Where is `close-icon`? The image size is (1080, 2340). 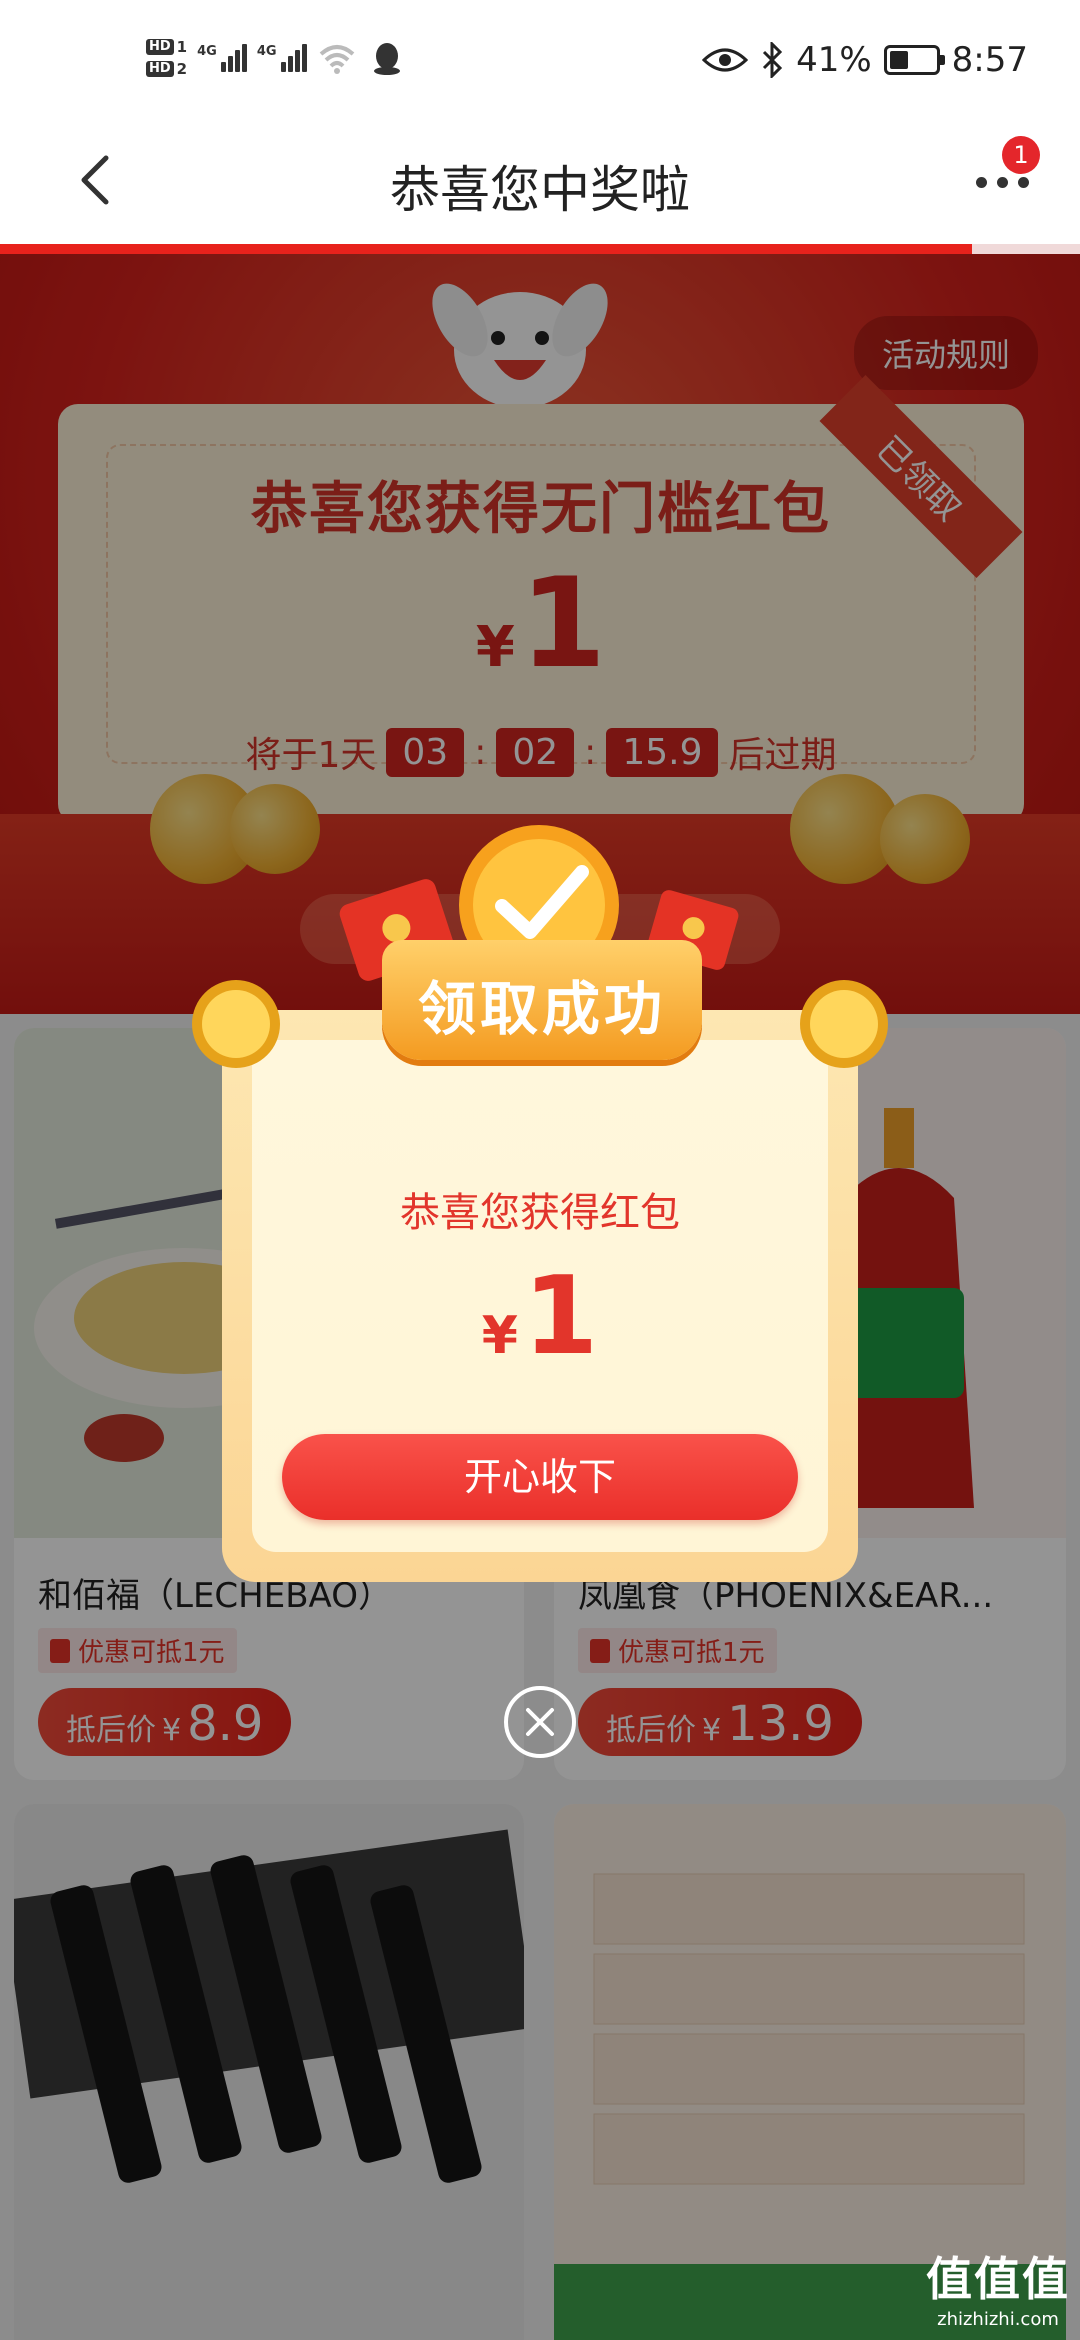
close-icon is located at coordinates (540, 1722).